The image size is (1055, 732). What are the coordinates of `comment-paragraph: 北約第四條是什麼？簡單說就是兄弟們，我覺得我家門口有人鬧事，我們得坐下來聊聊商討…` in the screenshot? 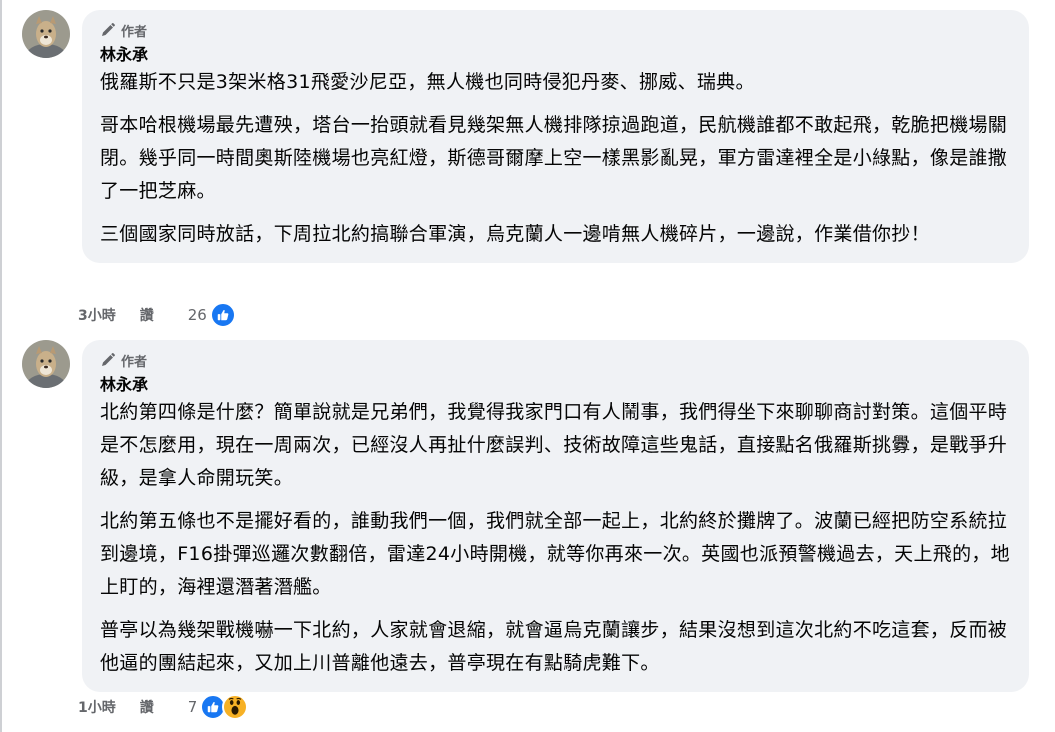 It's located at (554, 445).